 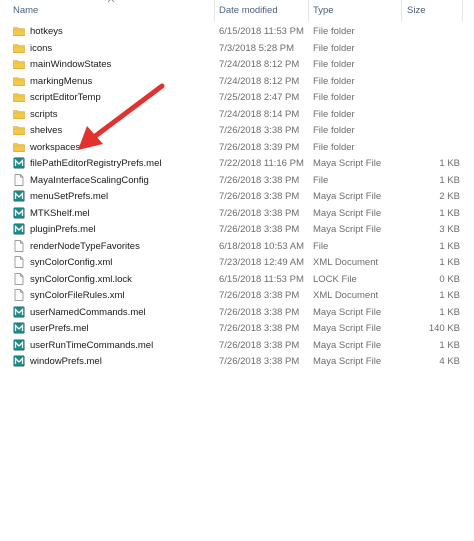 What do you see at coordinates (416, 11) in the screenshot?
I see `column-header-size: Size` at bounding box center [416, 11].